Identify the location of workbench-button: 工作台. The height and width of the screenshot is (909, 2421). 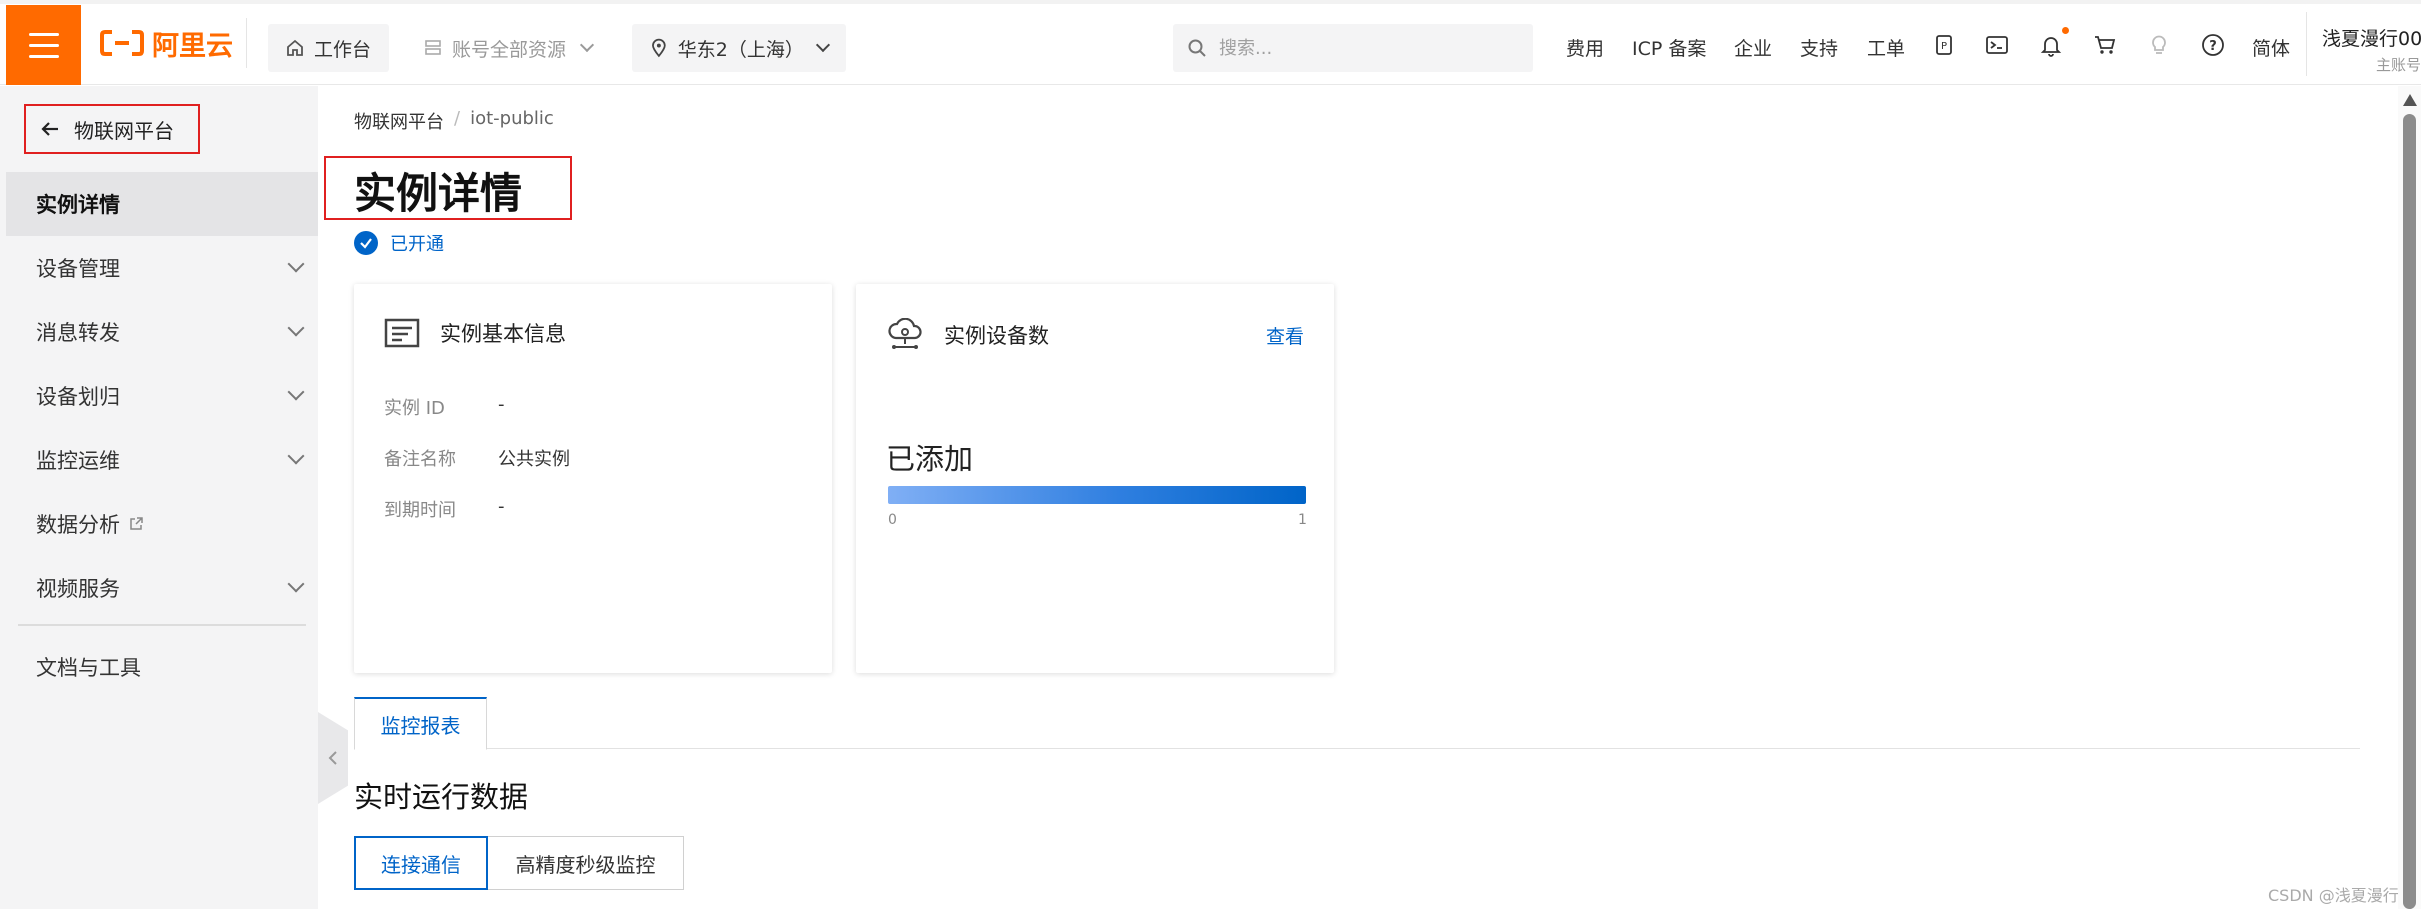
(329, 48).